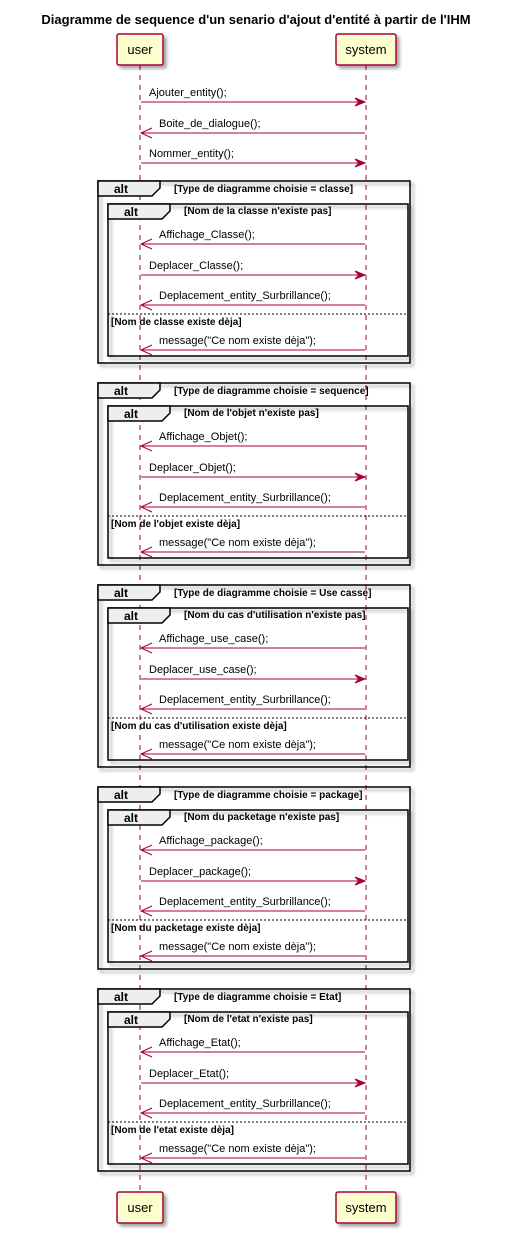 Image resolution: width=513 pixels, height=1233 pixels. What do you see at coordinates (254, 270) in the screenshot?
I see `message: Deplacer_Classe();` at bounding box center [254, 270].